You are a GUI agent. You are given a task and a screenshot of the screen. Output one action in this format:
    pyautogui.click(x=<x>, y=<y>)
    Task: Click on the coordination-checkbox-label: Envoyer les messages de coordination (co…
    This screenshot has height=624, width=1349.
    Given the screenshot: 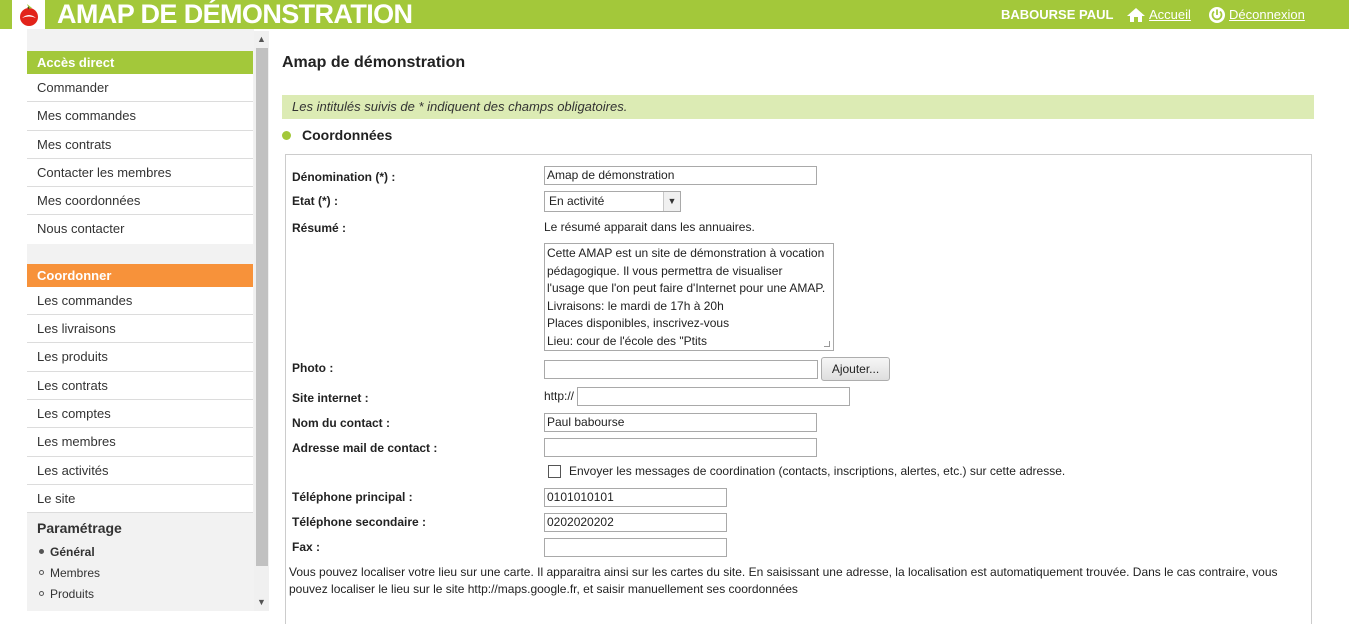 What is the action you would take?
    pyautogui.click(x=817, y=471)
    